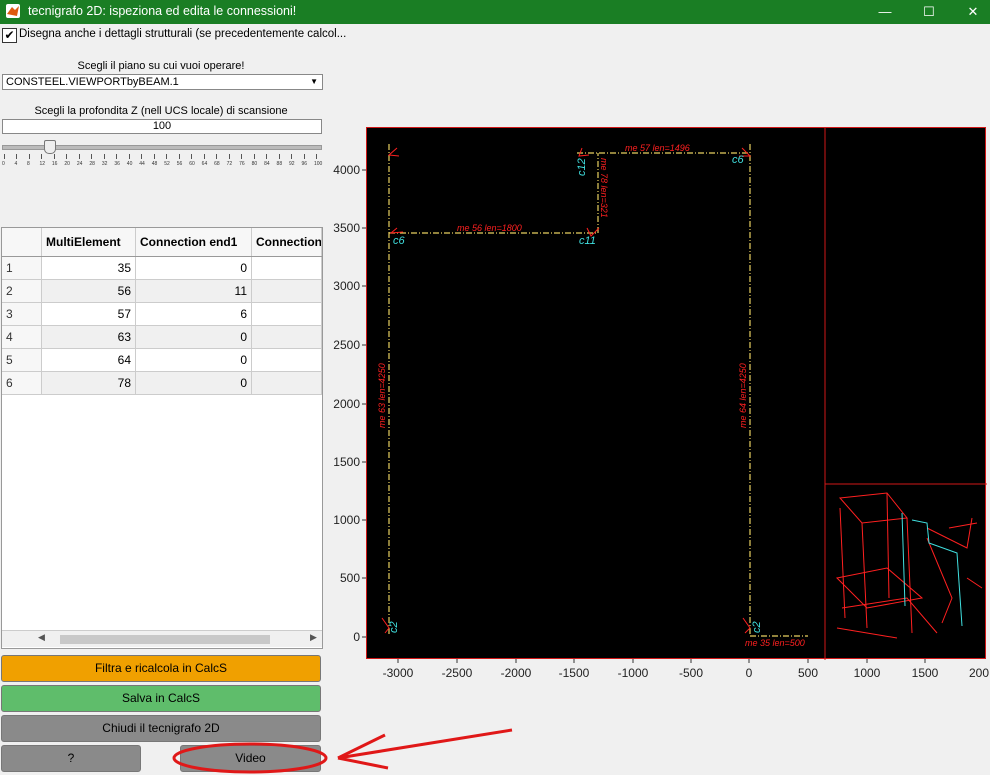  I want to click on x-tick: -2500, so click(457, 673).